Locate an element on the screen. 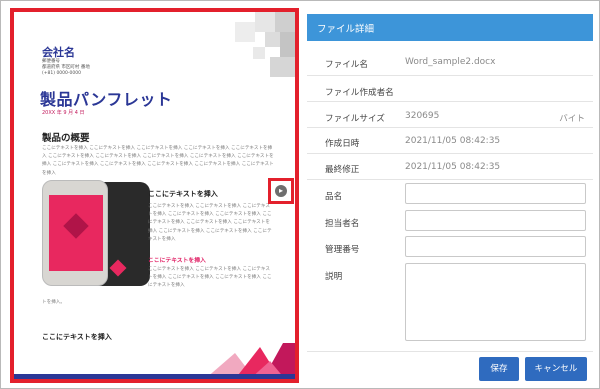 The width and height of the screenshot is (600, 389). document-title: 製品パンフレット is located at coordinates (106, 99).